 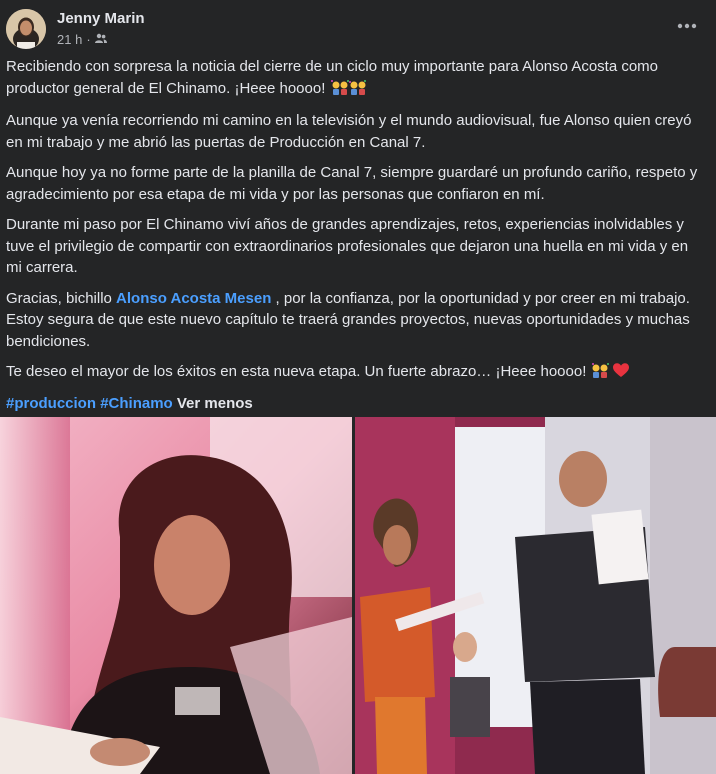 I want to click on post-meta: 21 h ·, so click(x=82, y=39).